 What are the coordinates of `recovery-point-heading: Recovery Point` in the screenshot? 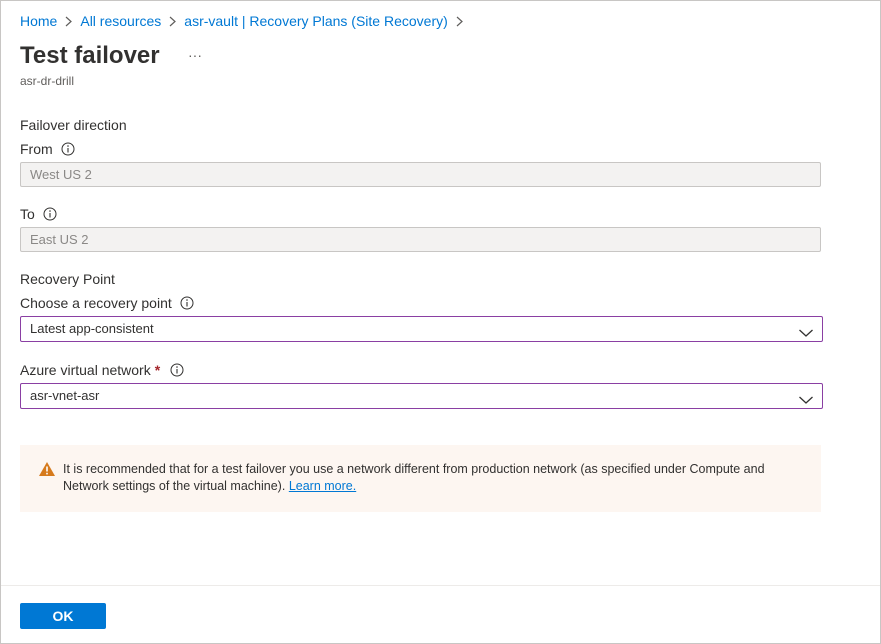 It's located at (67, 279).